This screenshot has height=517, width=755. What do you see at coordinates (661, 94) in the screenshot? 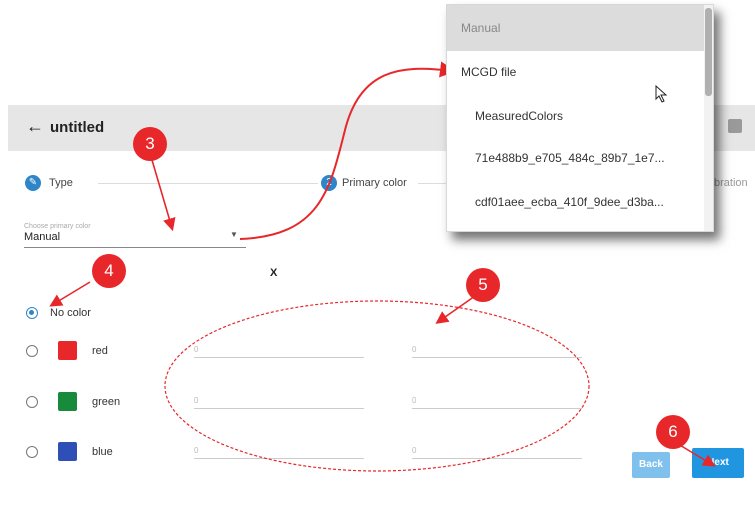
I see `mouse-cursor-icon` at bounding box center [661, 94].